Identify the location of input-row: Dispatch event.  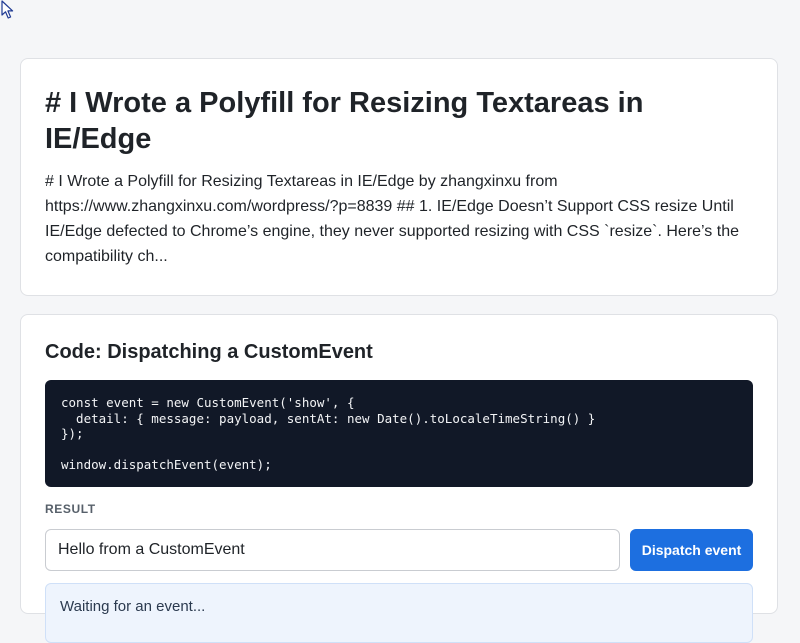
(399, 550).